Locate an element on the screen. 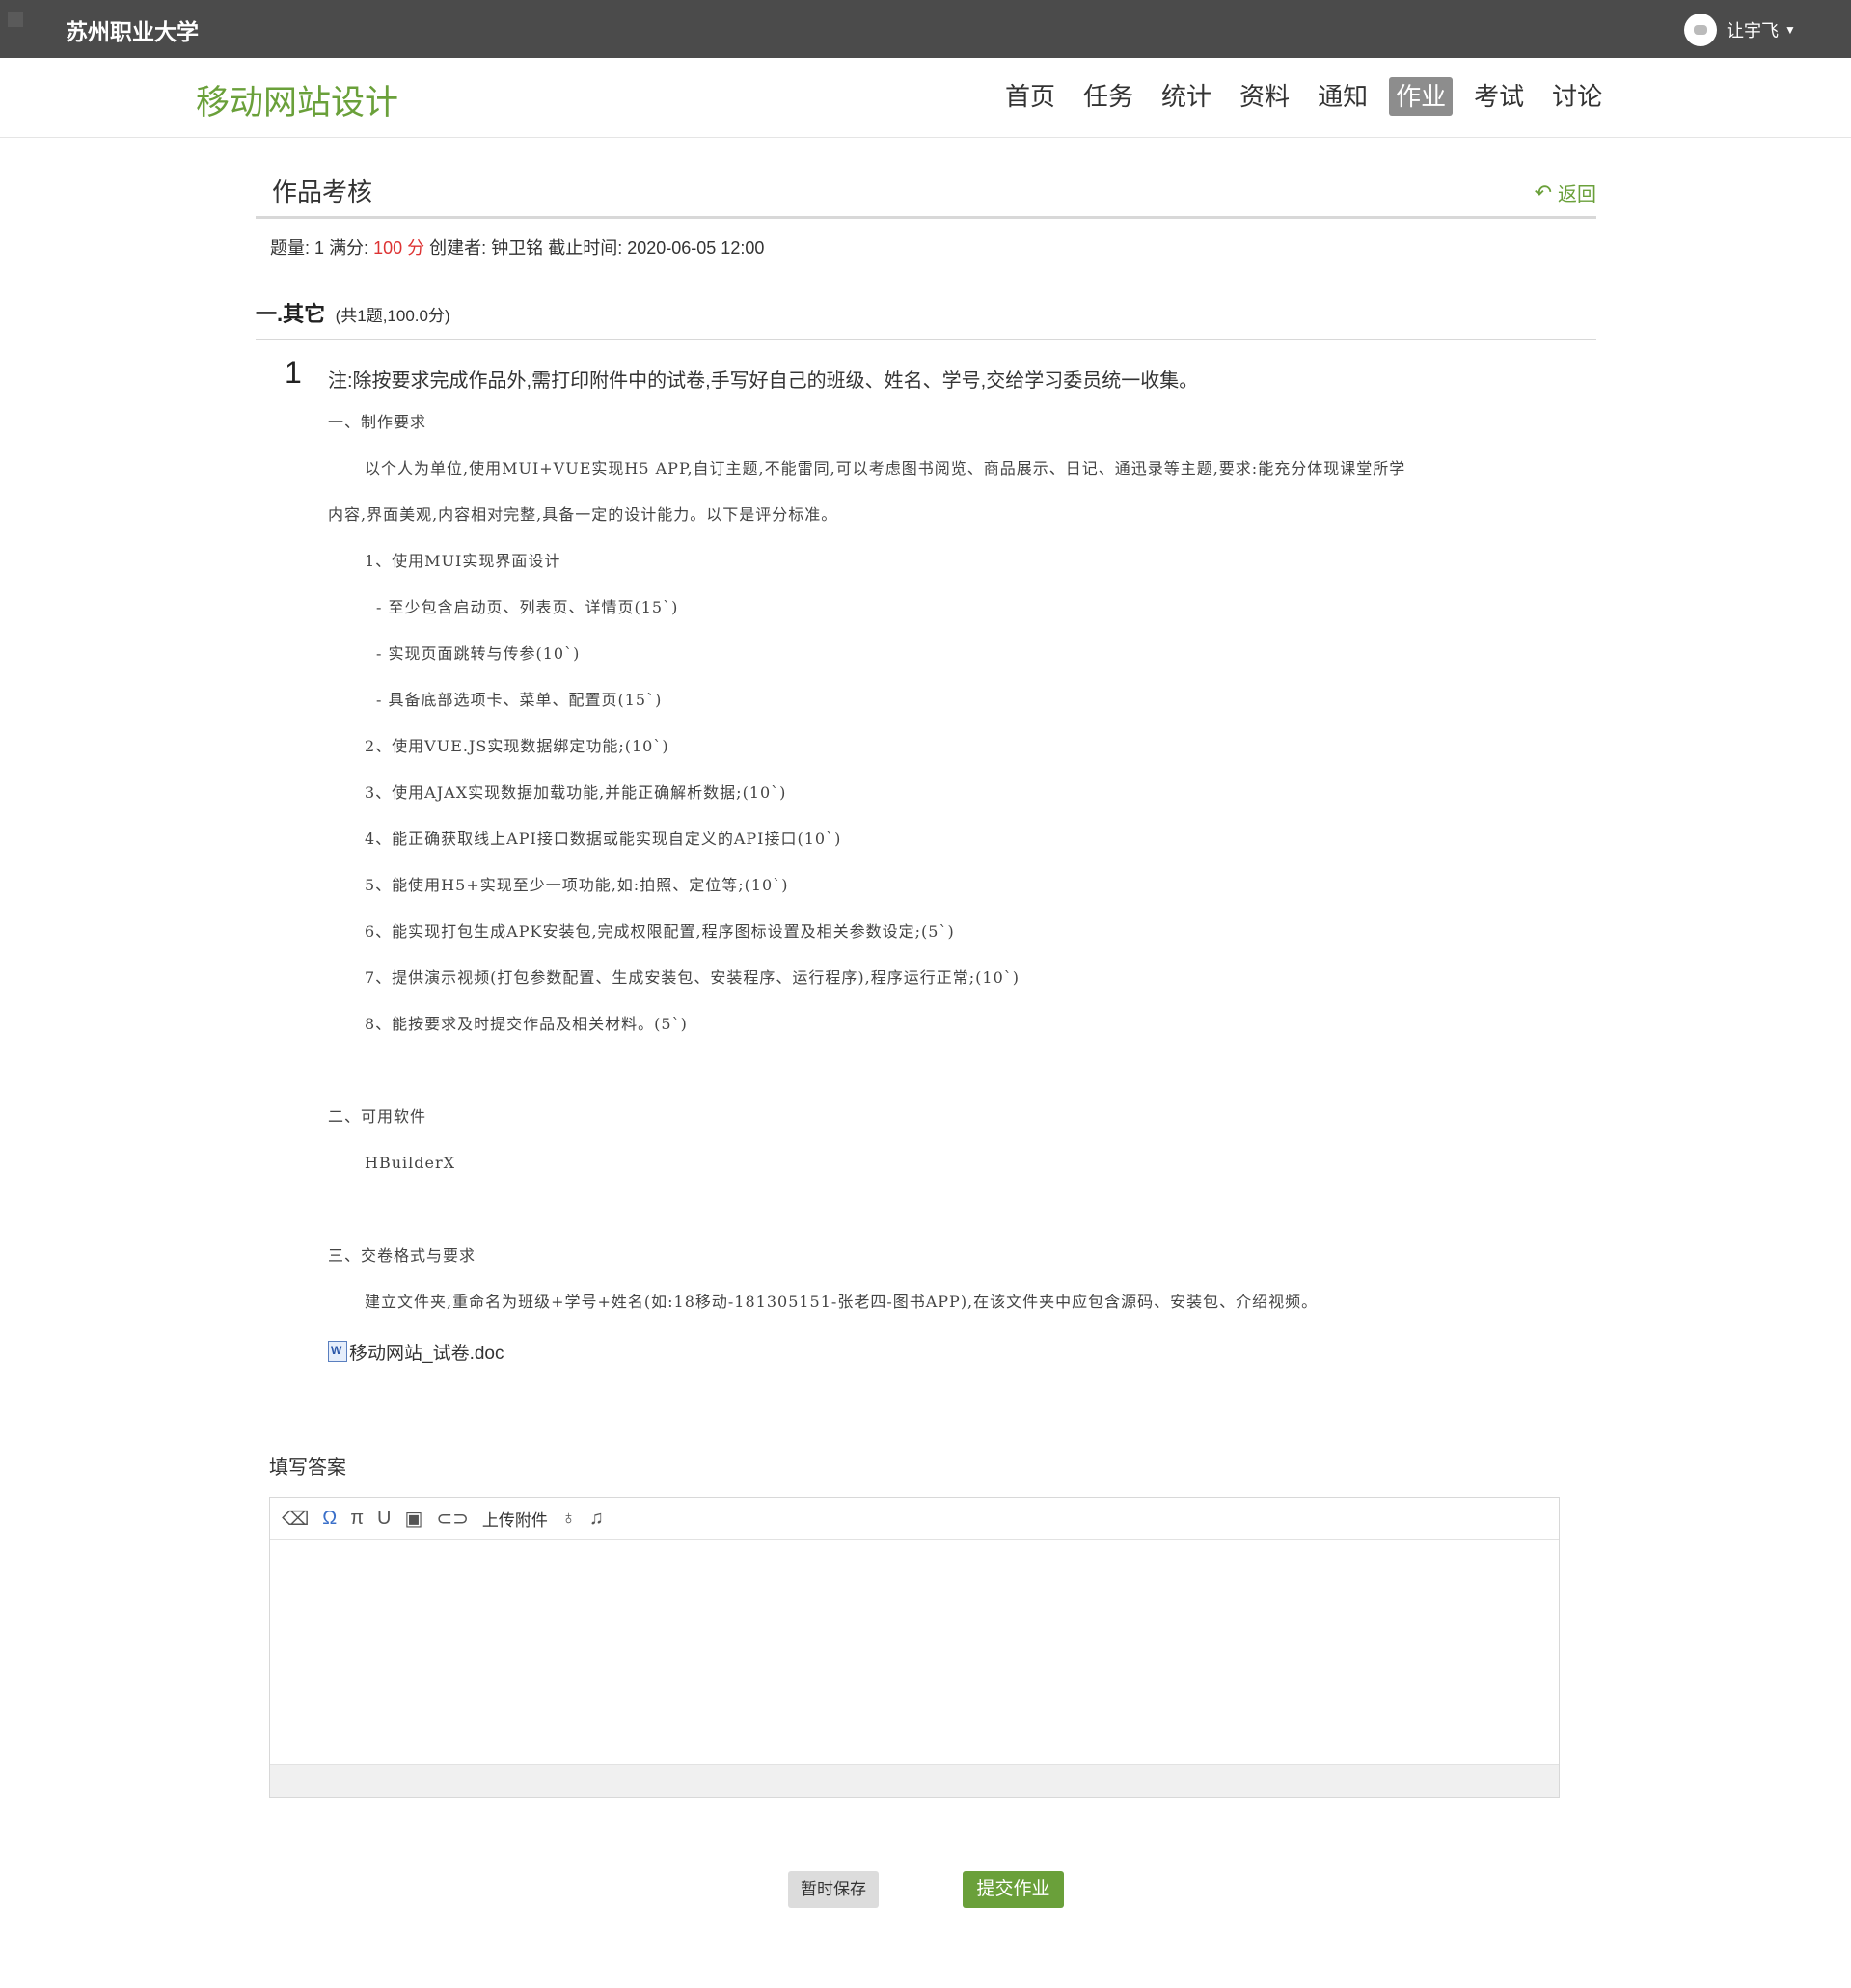  attachment-name: 移动网站_试卷.doc is located at coordinates (426, 1352).